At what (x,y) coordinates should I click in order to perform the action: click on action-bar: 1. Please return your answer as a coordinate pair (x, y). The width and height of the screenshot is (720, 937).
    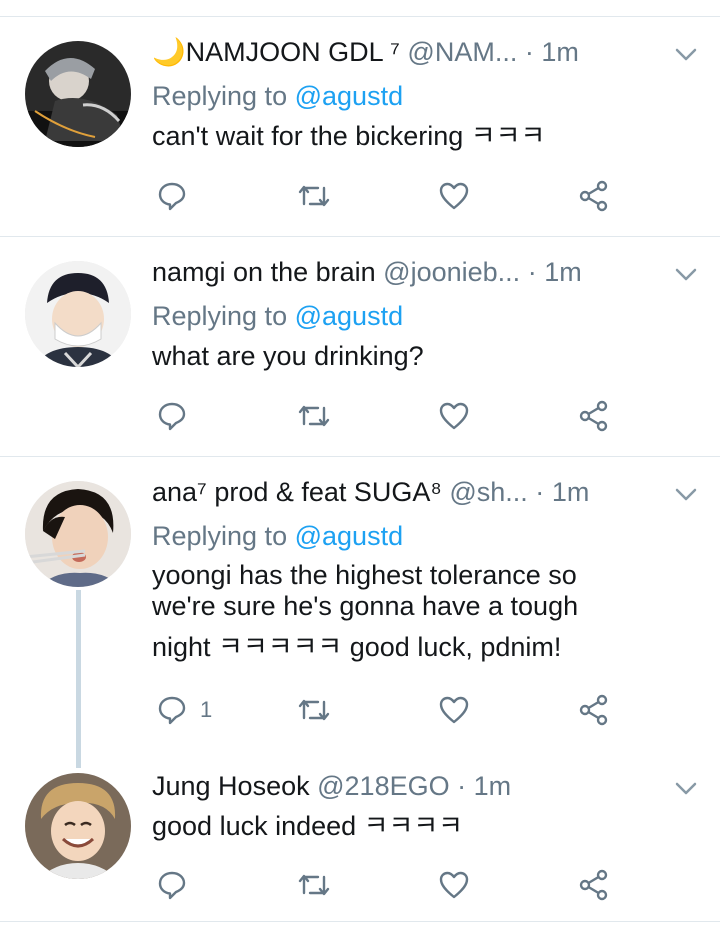
    Looking at the image, I should click on (412, 710).